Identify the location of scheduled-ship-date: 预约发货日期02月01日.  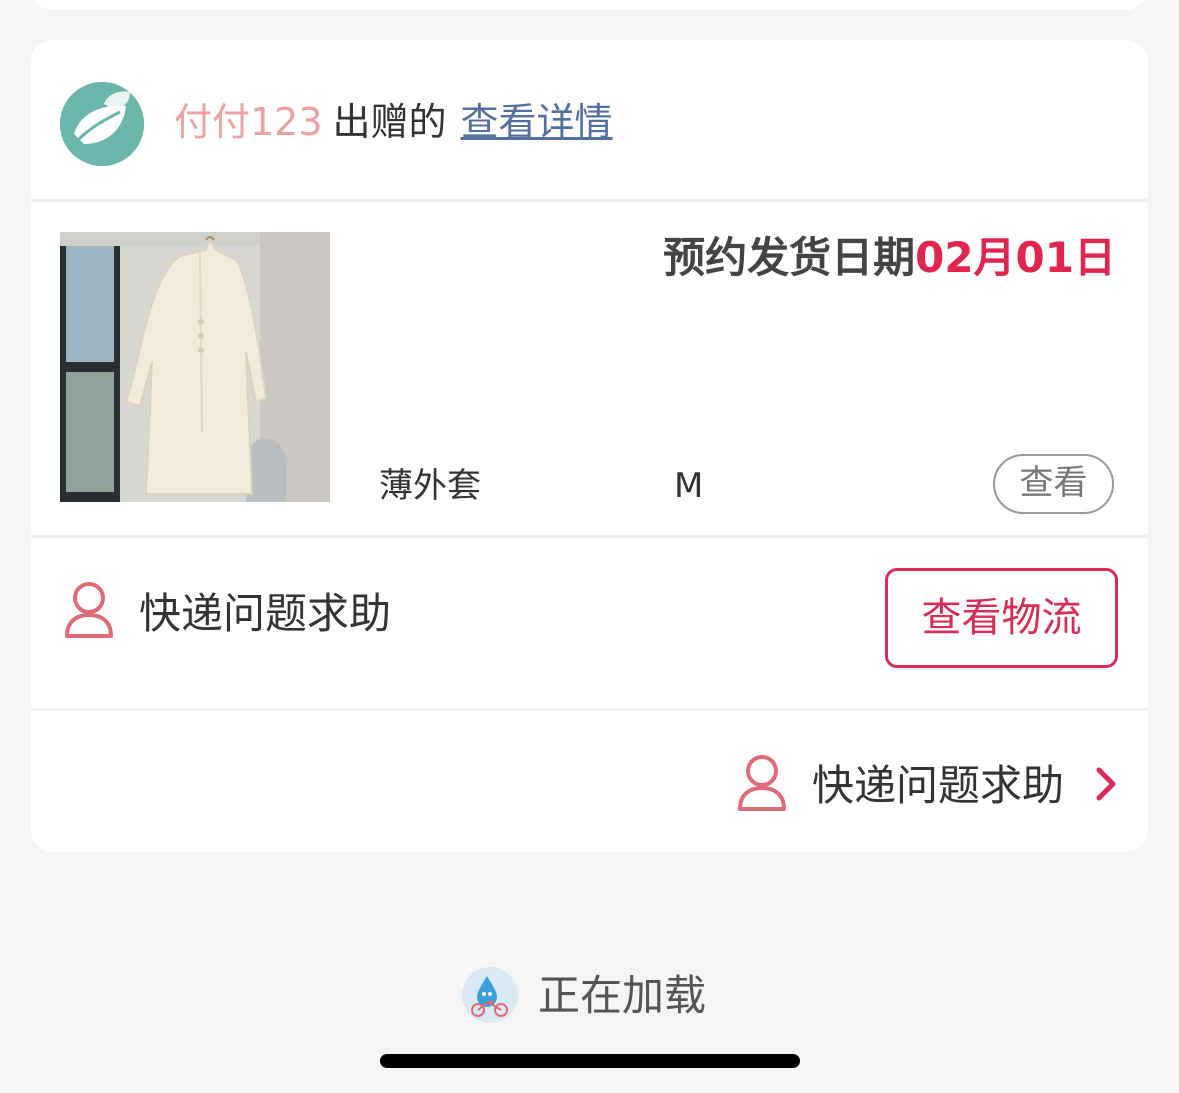
(889, 258).